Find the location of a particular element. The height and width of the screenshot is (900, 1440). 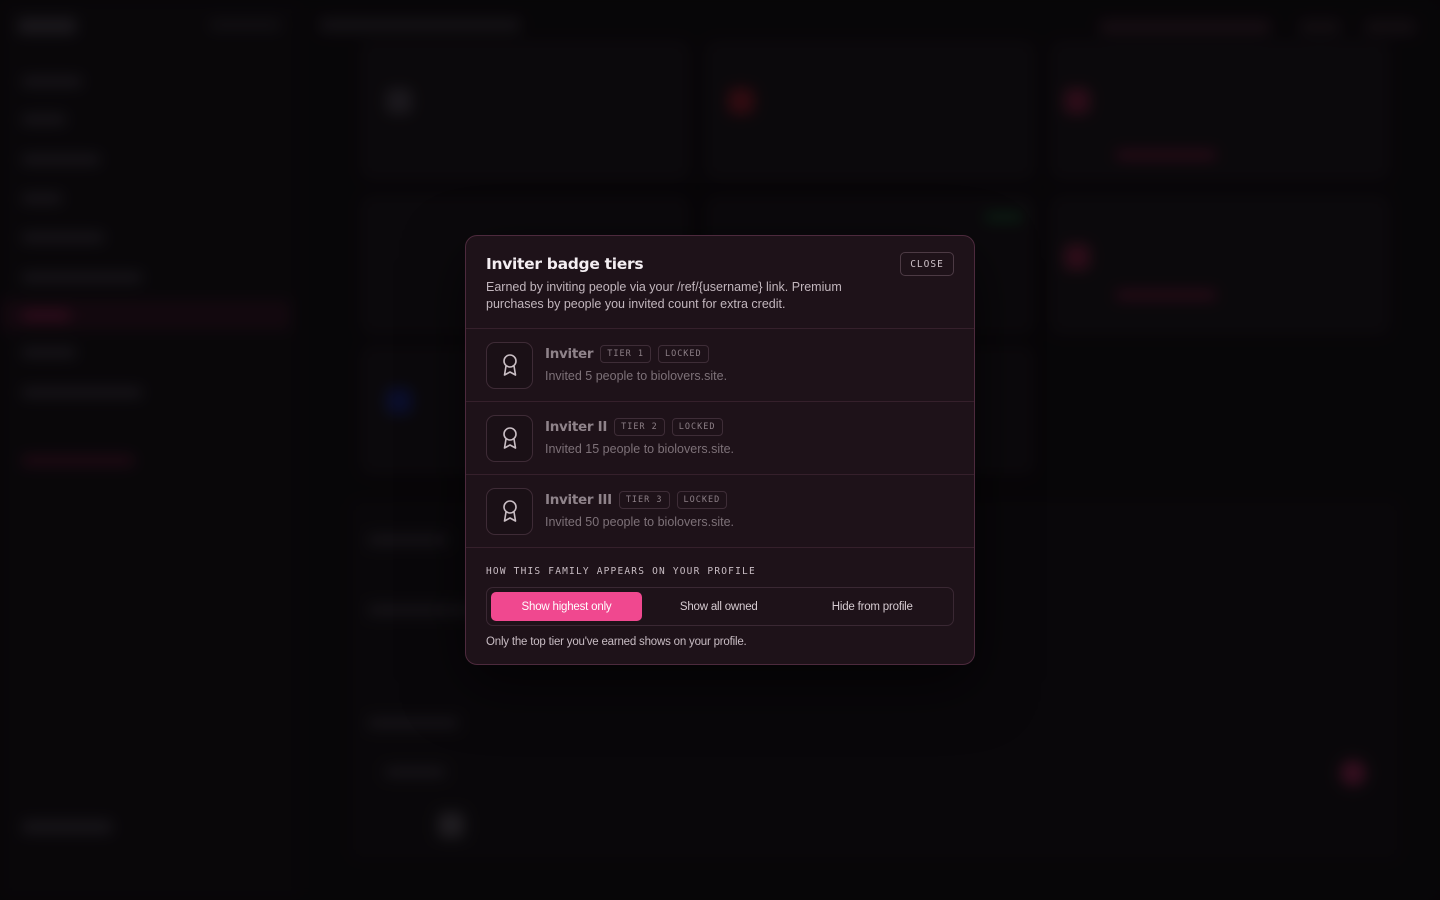

option-show-highest-only: Show highest only is located at coordinates (566, 606).